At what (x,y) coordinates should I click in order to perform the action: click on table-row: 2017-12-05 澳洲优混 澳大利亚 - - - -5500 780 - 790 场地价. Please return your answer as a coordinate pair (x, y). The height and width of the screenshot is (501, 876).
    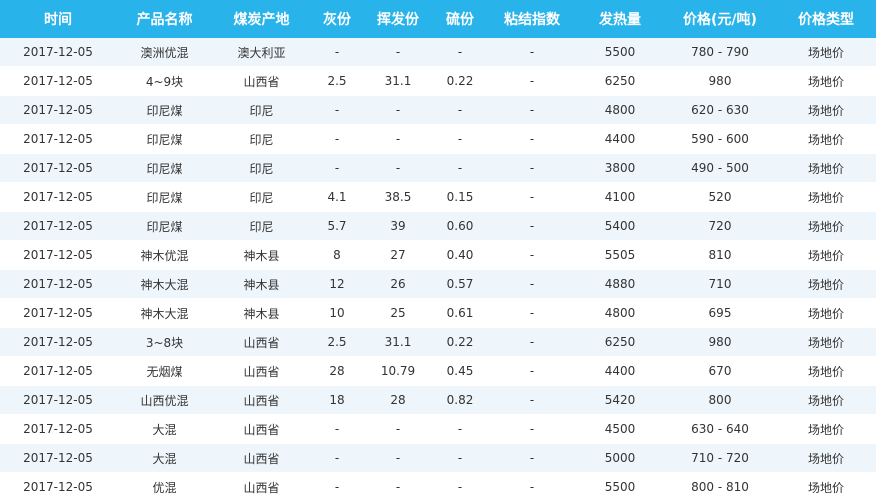
    Looking at the image, I should click on (438, 52).